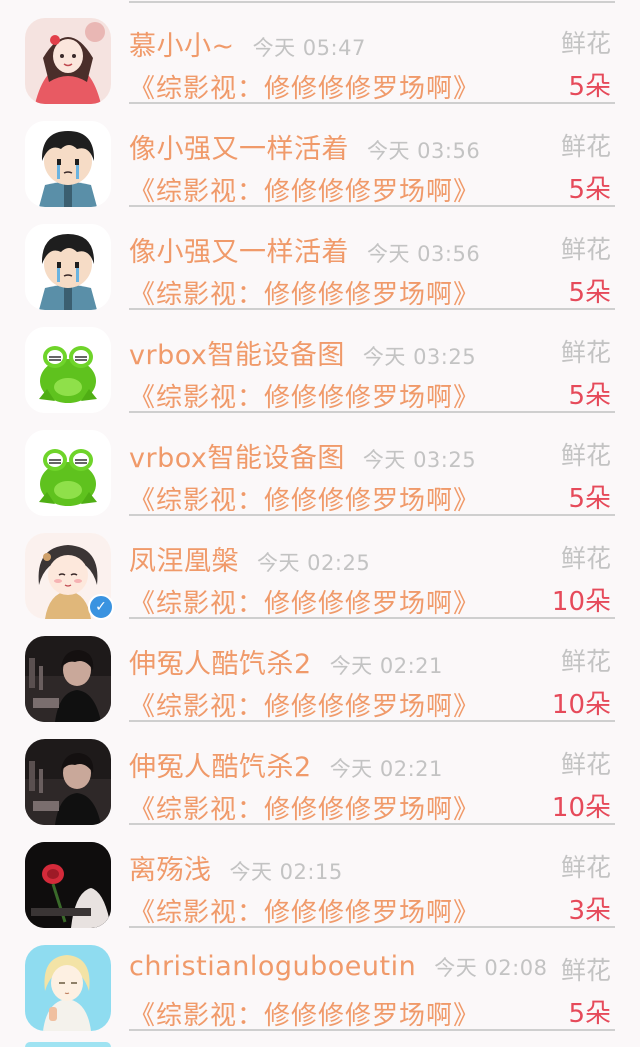 This screenshot has height=1047, width=640. I want to click on rose-photo-avatar-icon, so click(68, 885).